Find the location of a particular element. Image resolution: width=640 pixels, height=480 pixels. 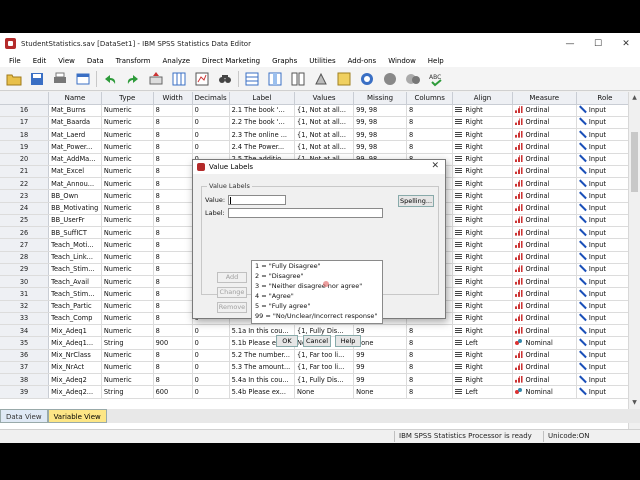

cell-align: Left is located at coordinates (482, 343).